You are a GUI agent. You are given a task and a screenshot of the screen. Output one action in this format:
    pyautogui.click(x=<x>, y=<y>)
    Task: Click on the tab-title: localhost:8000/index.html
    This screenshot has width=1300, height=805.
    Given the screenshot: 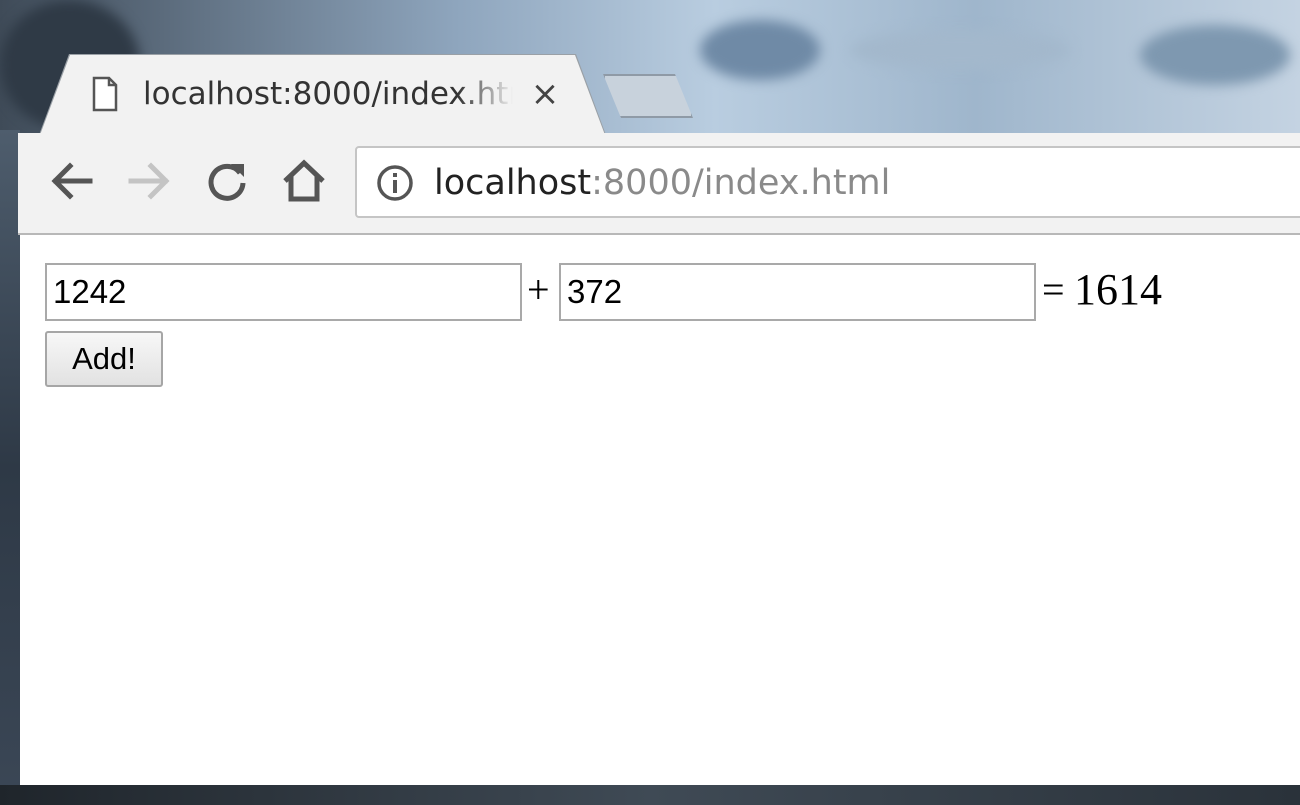 What is the action you would take?
    pyautogui.click(x=328, y=94)
    